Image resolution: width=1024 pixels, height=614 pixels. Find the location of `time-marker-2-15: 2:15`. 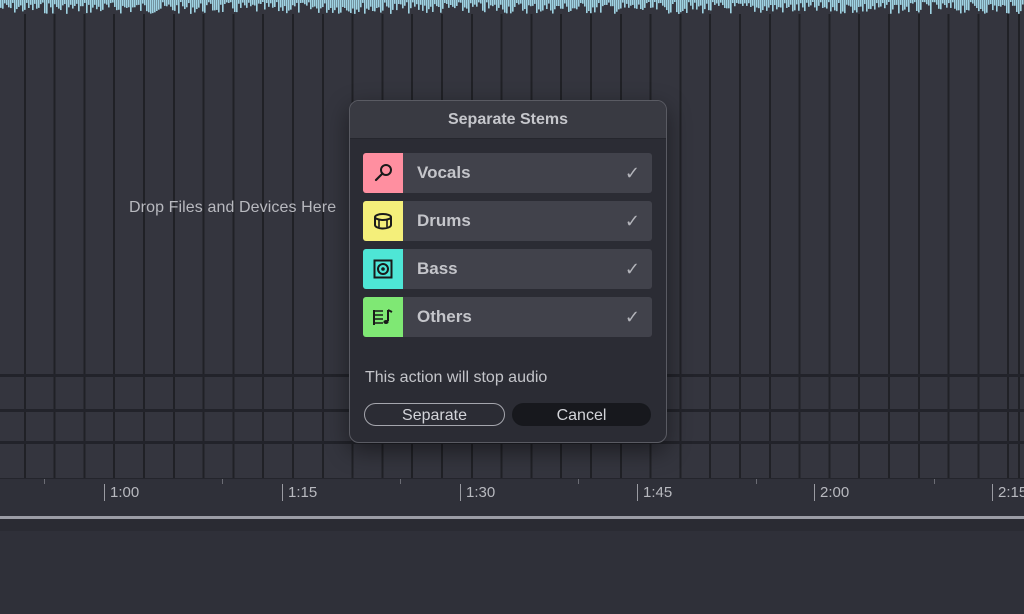

time-marker-2-15: 2:15 is located at coordinates (1008, 492).